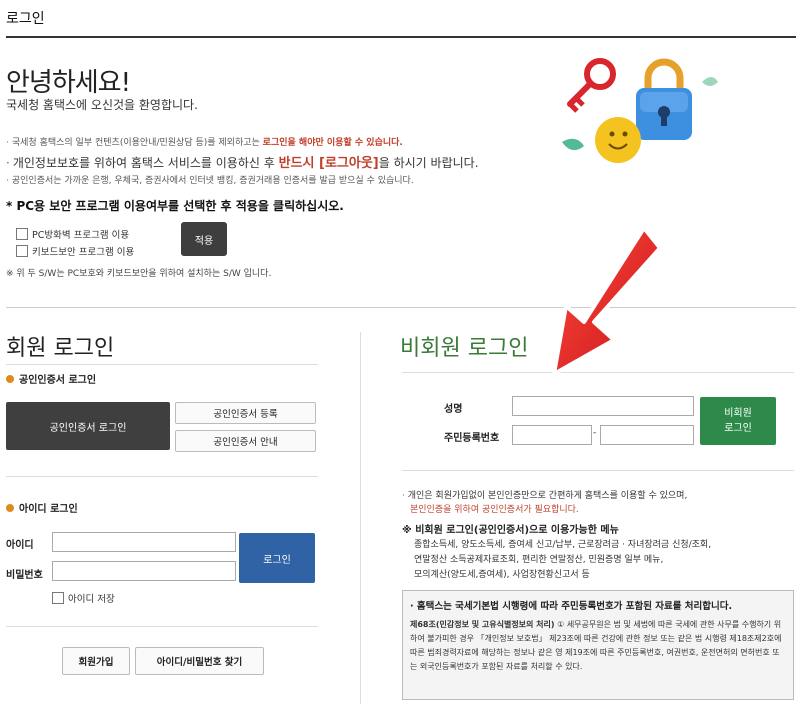 The image size is (800, 704). What do you see at coordinates (81, 235) in the screenshot?
I see `firewall-label: PC방화벽 프로그램 이용` at bounding box center [81, 235].